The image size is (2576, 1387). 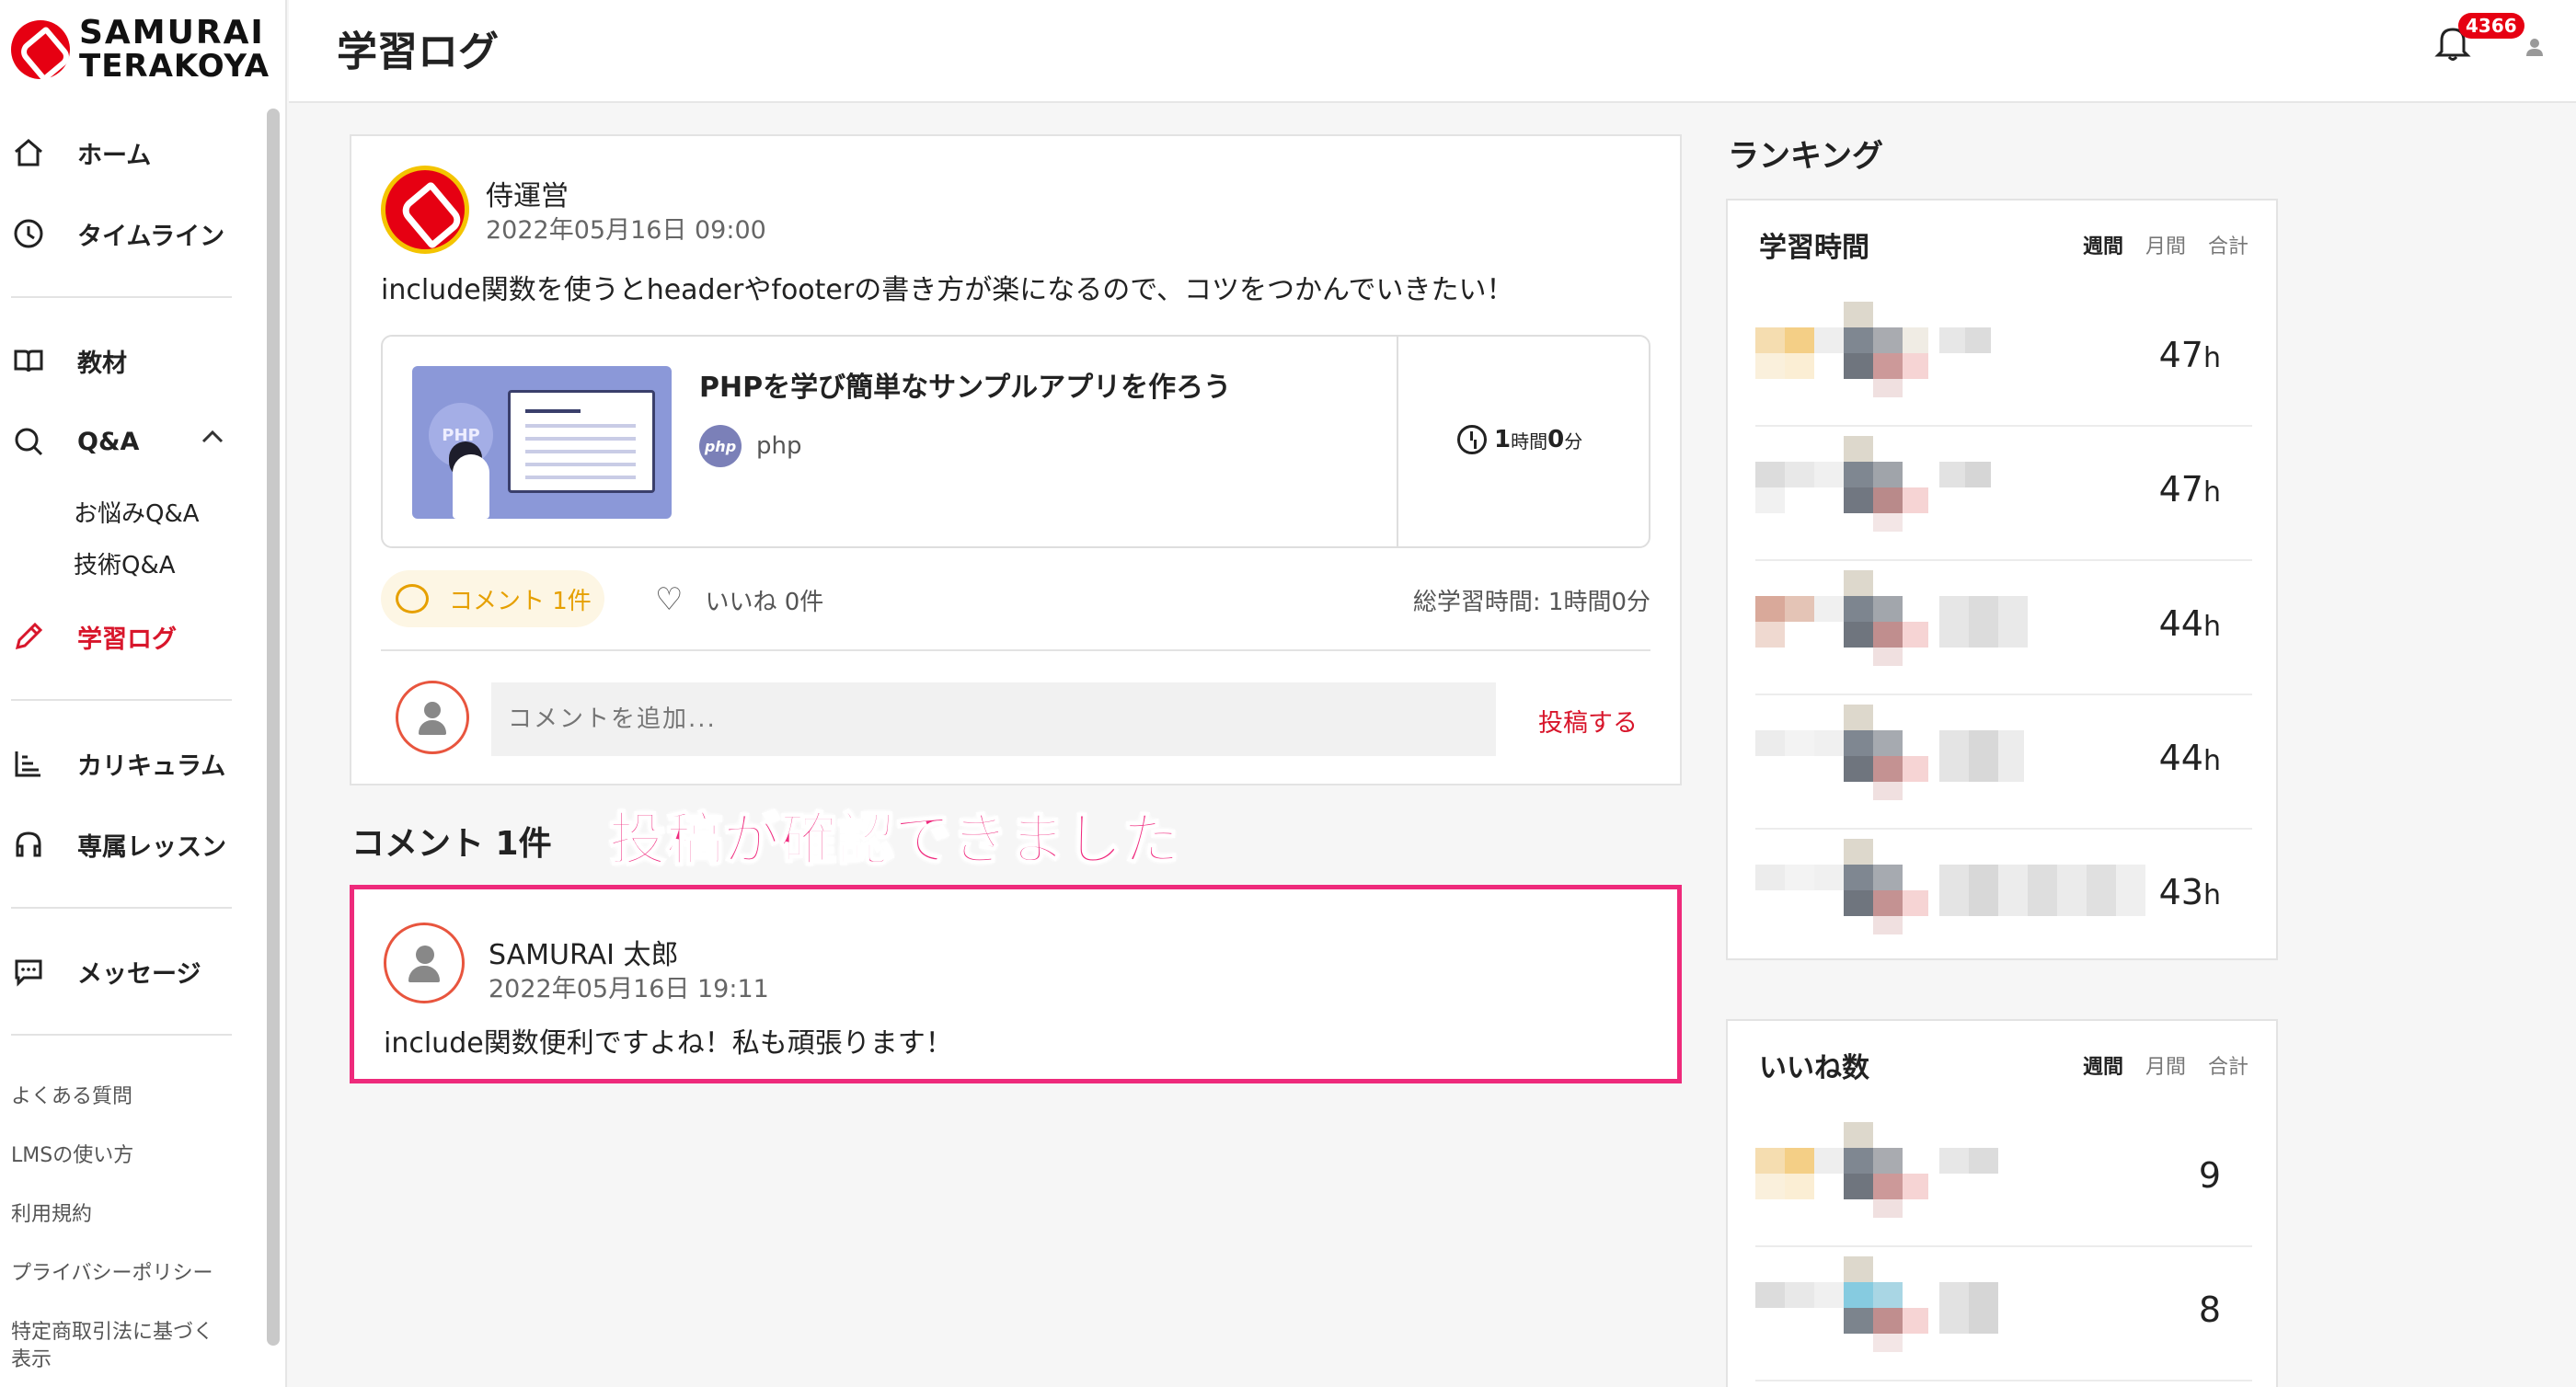 What do you see at coordinates (40, 49) in the screenshot?
I see `logo-mark-icon` at bounding box center [40, 49].